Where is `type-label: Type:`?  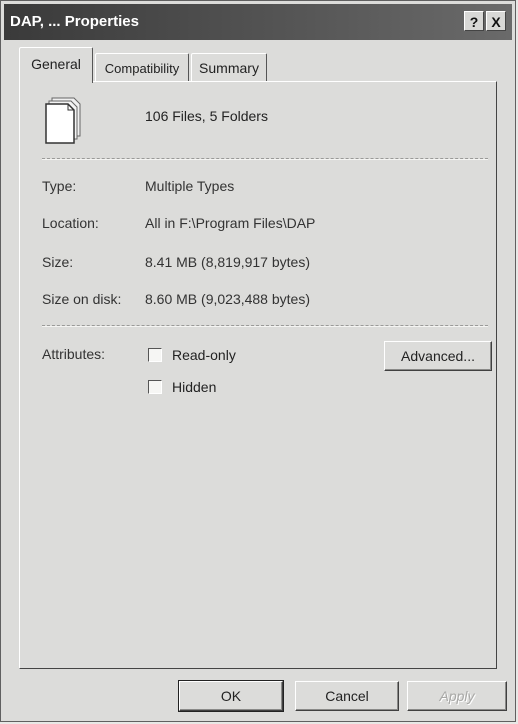
type-label: Type: is located at coordinates (59, 186).